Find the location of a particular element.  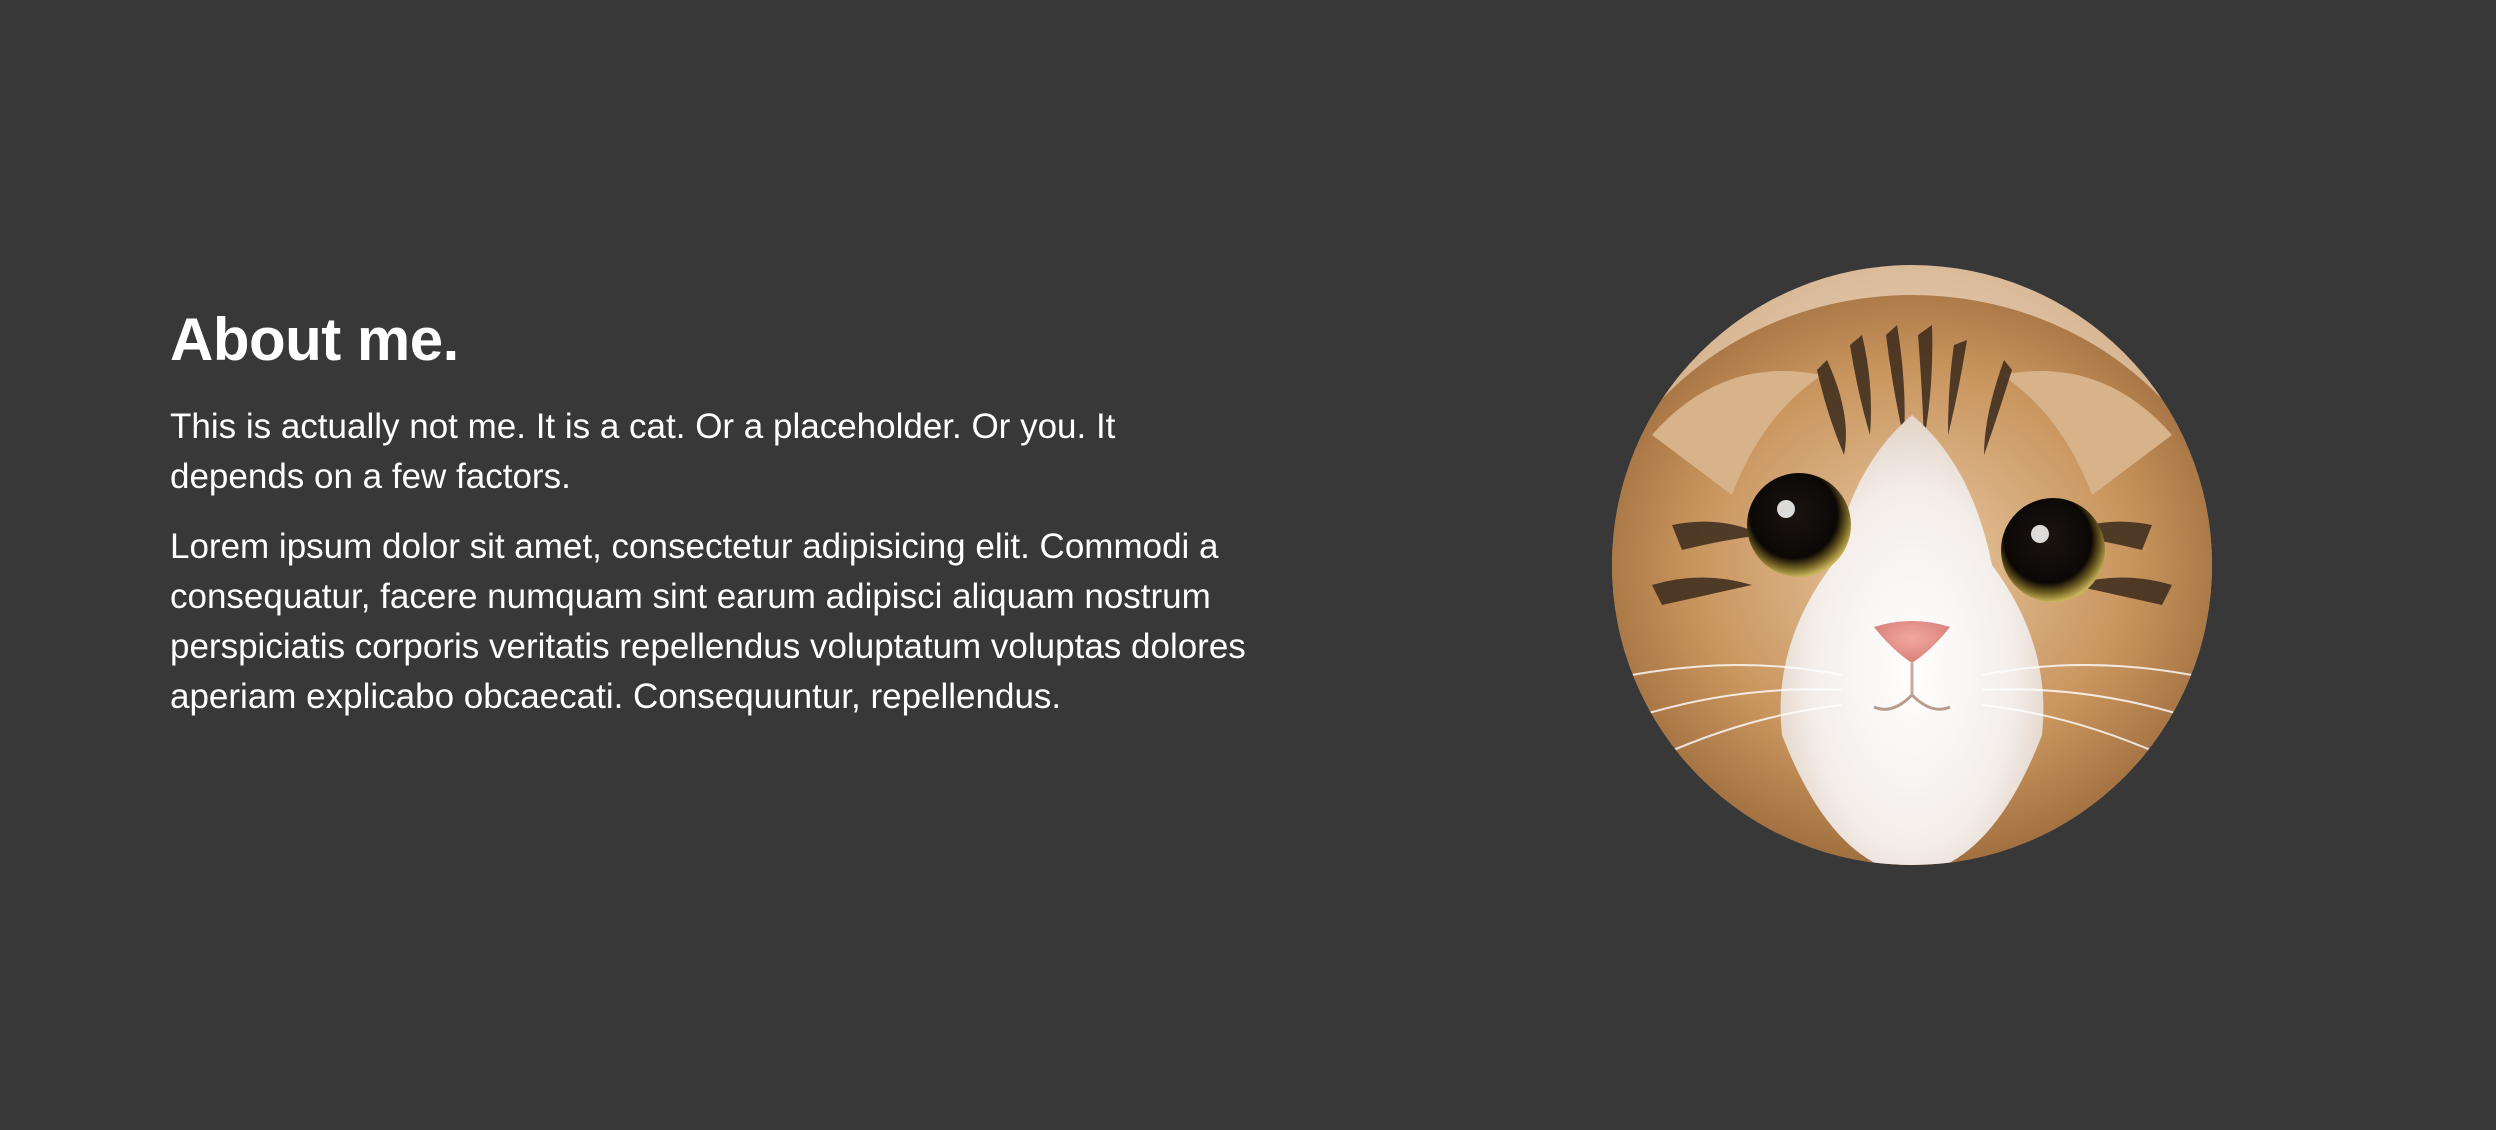

cat-face-icon is located at coordinates (1912, 565).